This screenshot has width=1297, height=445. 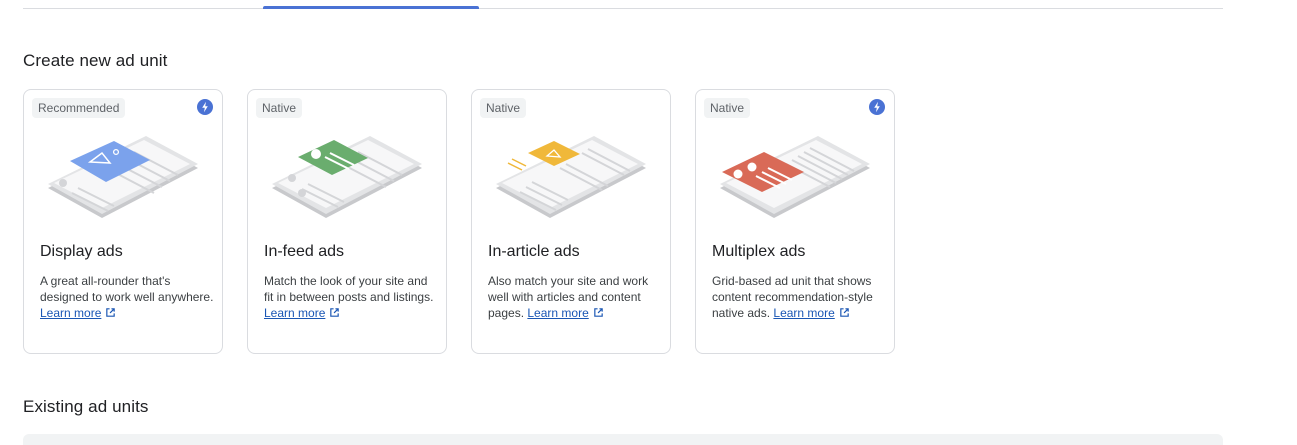 What do you see at coordinates (79, 108) in the screenshot?
I see `card-badge: Recommended` at bounding box center [79, 108].